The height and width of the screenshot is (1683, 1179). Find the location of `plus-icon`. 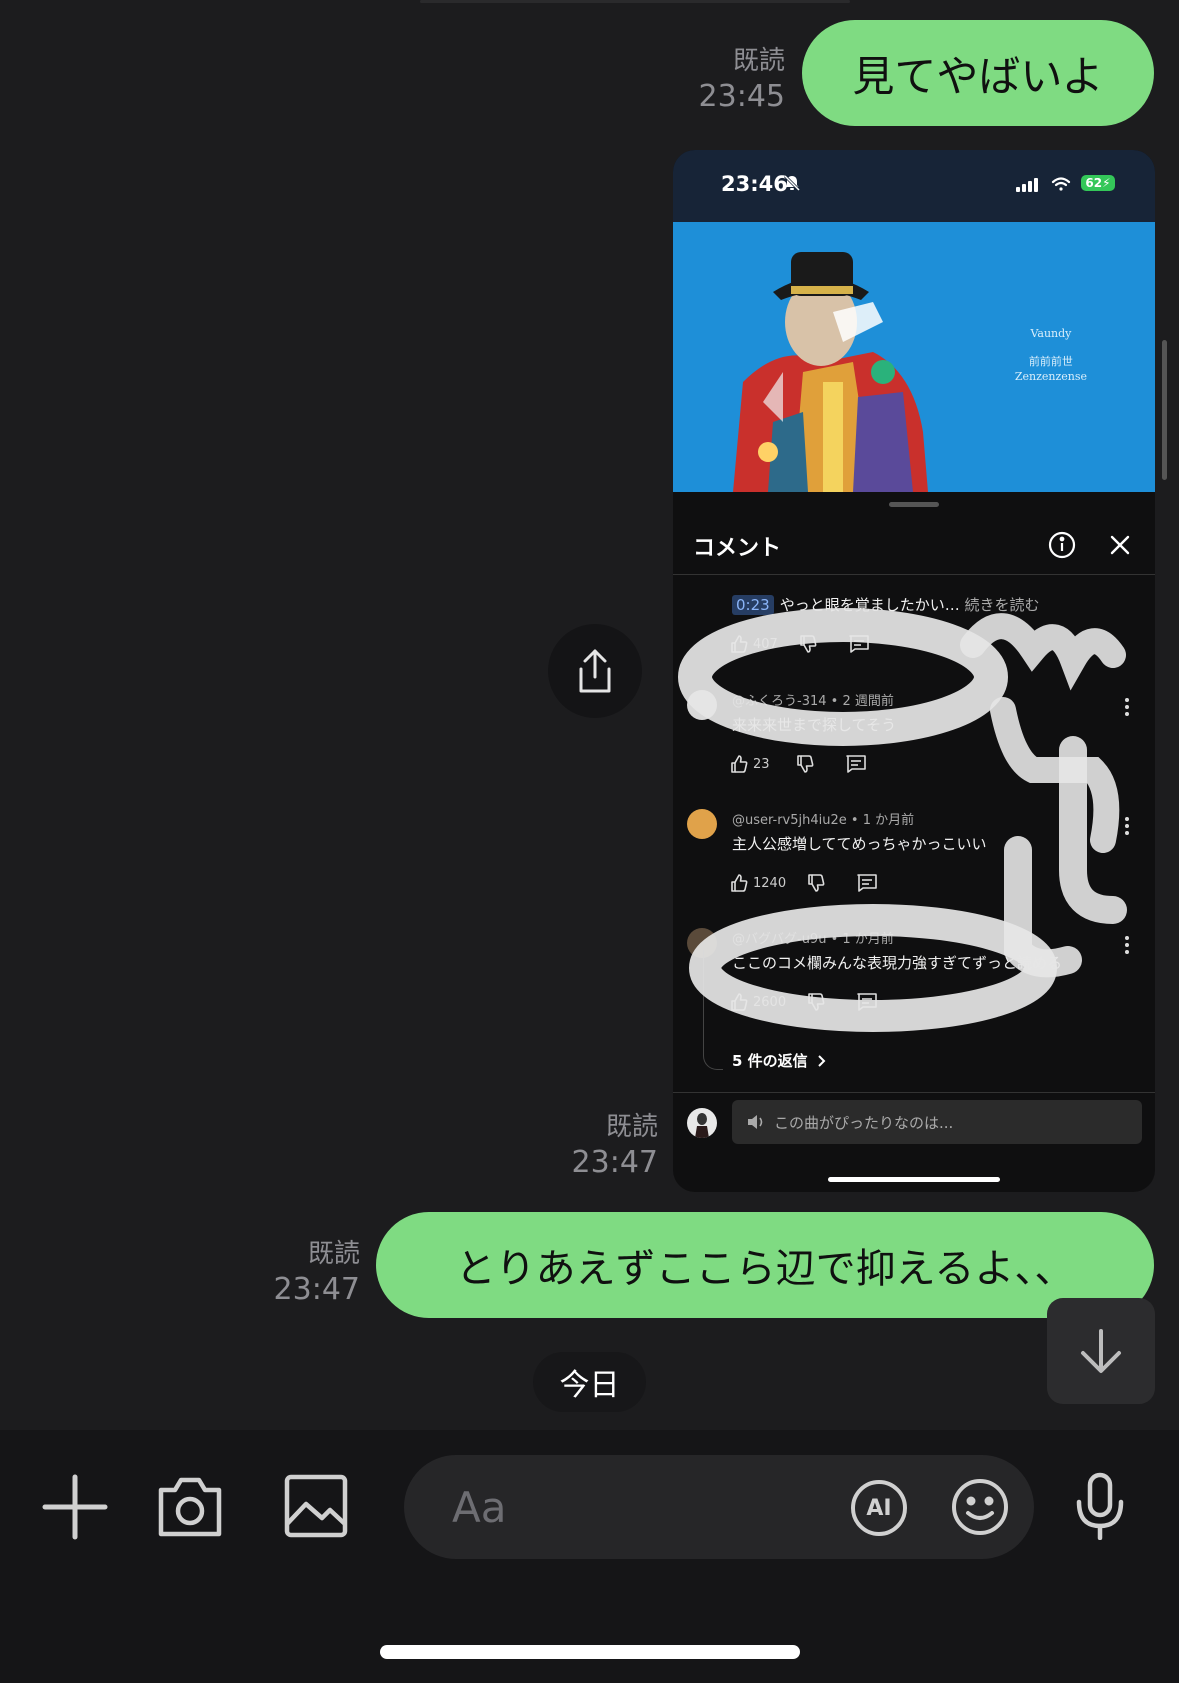

plus-icon is located at coordinates (75, 1507).